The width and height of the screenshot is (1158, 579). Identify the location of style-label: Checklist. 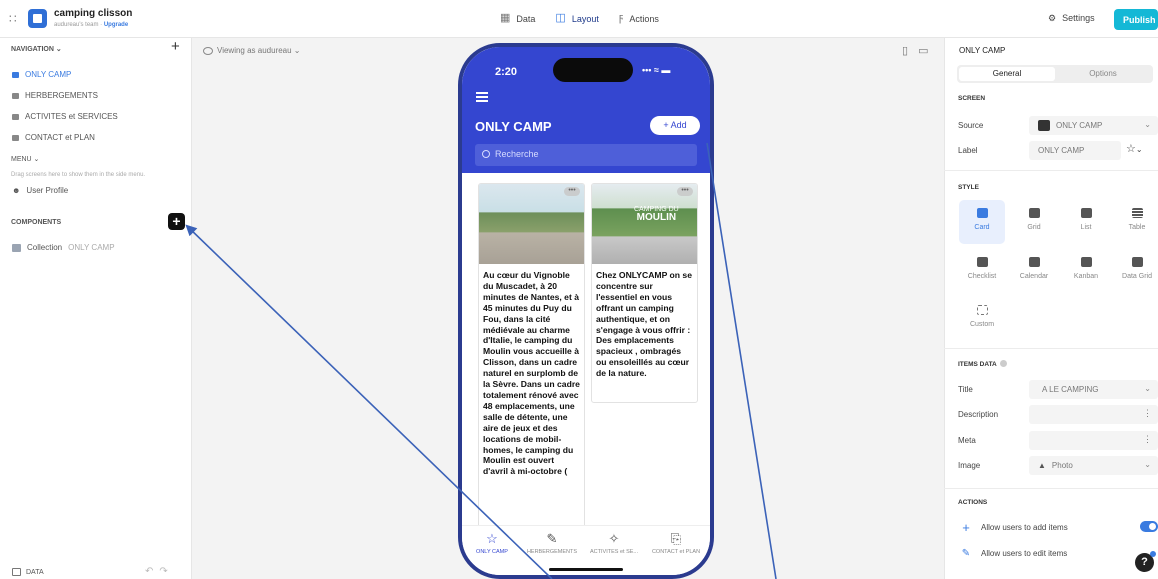
(982, 276).